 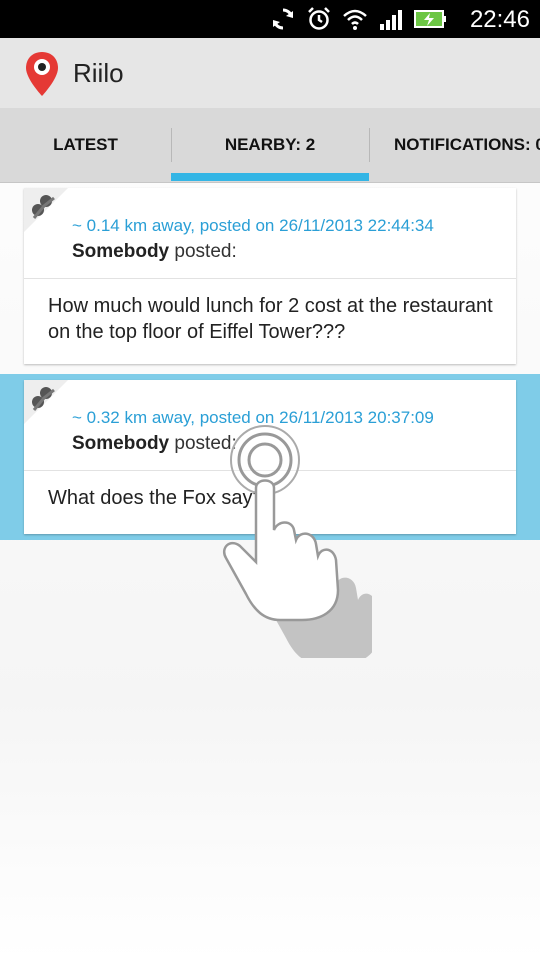 I want to click on tab-bar: LATEST NEARBY: 2 NOTIFICATIONS: 0, so click(x=270, y=145).